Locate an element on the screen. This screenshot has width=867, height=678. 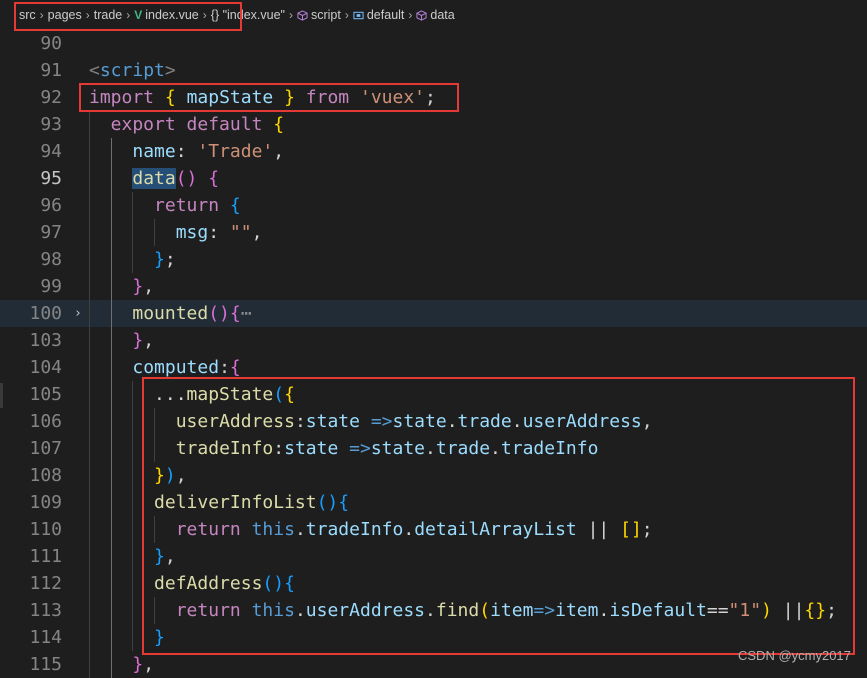
breadcrumb-data: data is located at coordinates (435, 15).